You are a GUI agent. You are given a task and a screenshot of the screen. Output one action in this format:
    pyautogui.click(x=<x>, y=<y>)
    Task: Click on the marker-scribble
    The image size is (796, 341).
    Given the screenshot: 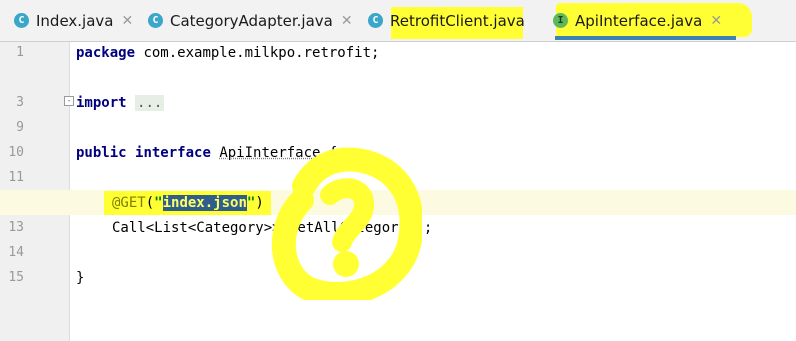 What is the action you would take?
    pyautogui.click(x=346, y=223)
    